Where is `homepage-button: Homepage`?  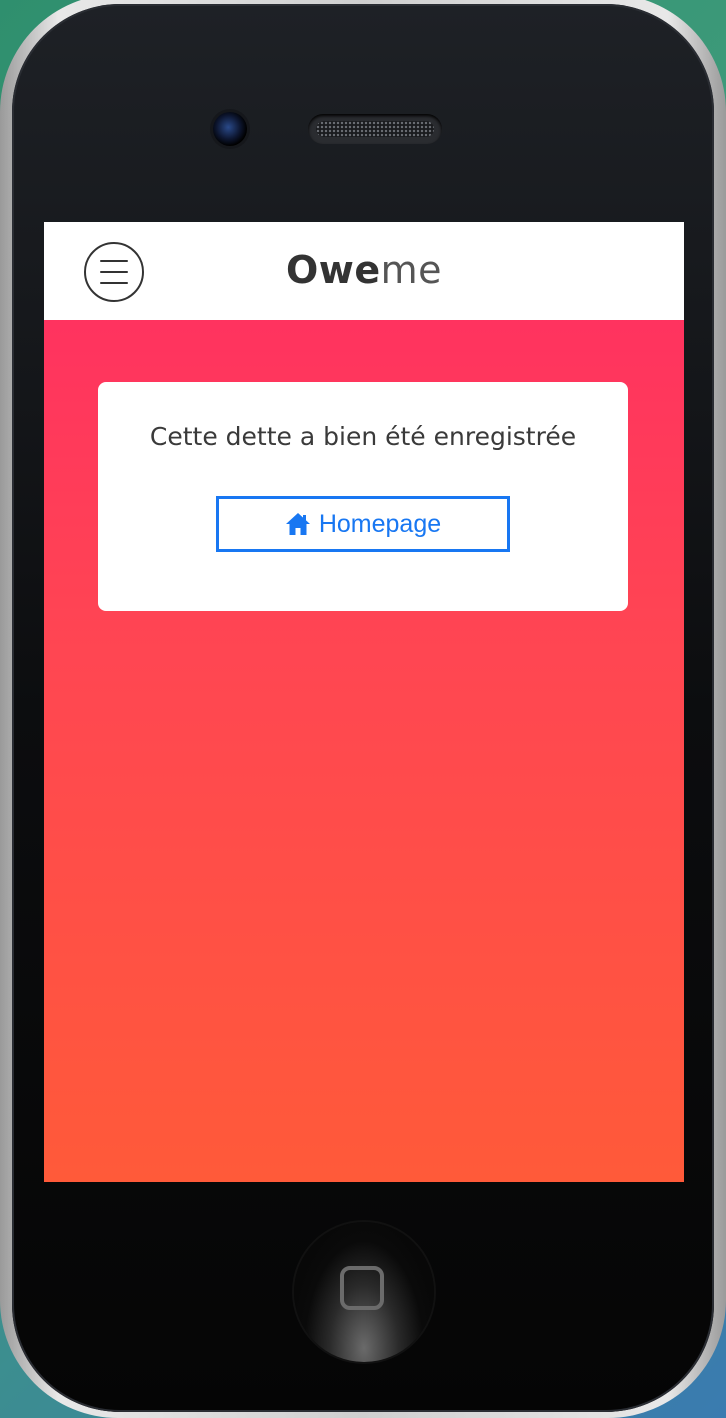 homepage-button: Homepage is located at coordinates (363, 524).